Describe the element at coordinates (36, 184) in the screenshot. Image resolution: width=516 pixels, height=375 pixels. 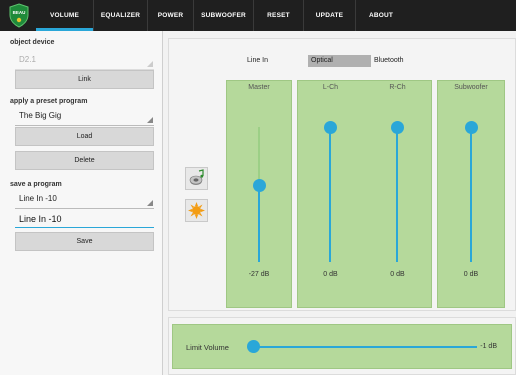
I see `save-program-label: save a program` at that location.